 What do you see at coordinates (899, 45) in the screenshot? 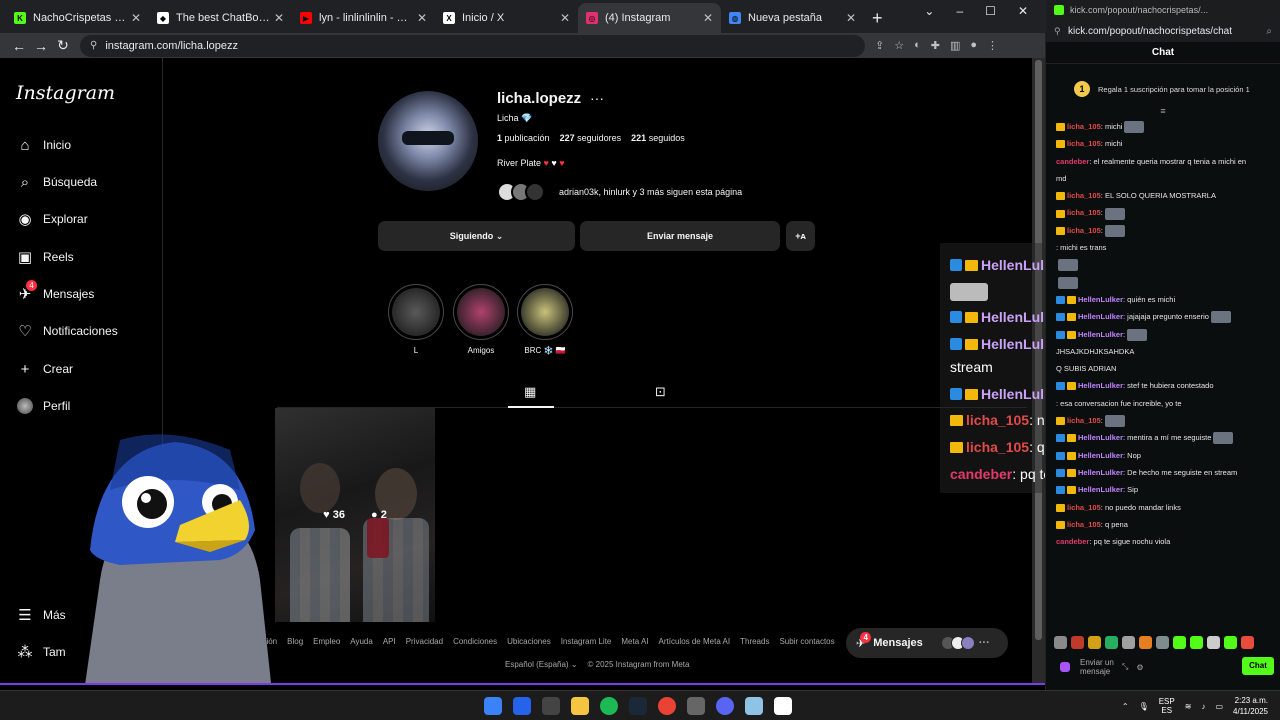
I see `bookmark-star-icon: ☆` at bounding box center [899, 45].